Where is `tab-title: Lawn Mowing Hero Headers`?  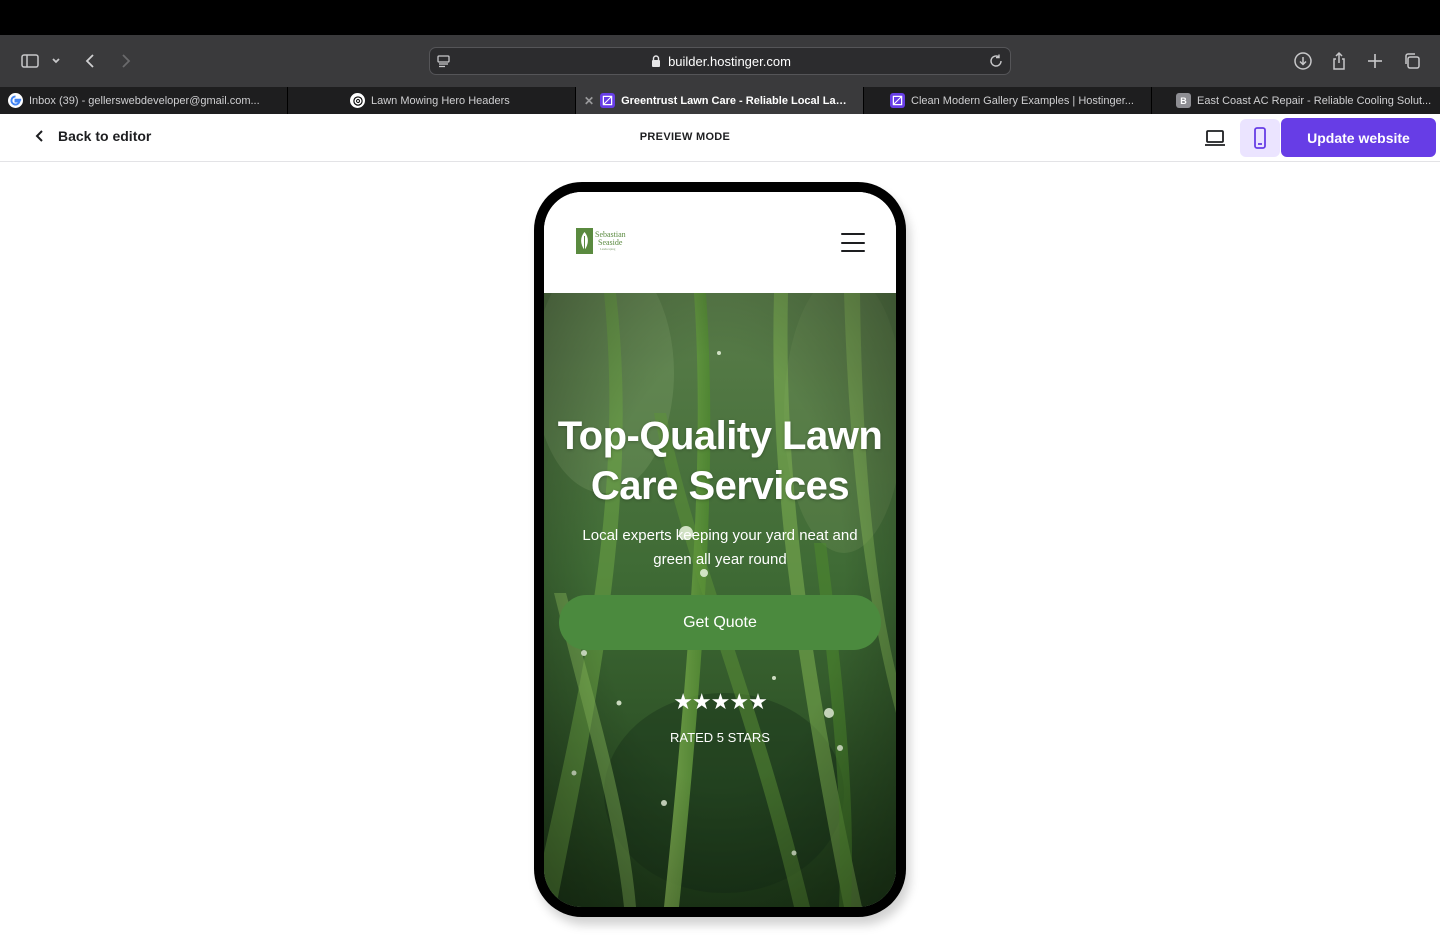 tab-title: Lawn Mowing Hero Headers is located at coordinates (440, 100).